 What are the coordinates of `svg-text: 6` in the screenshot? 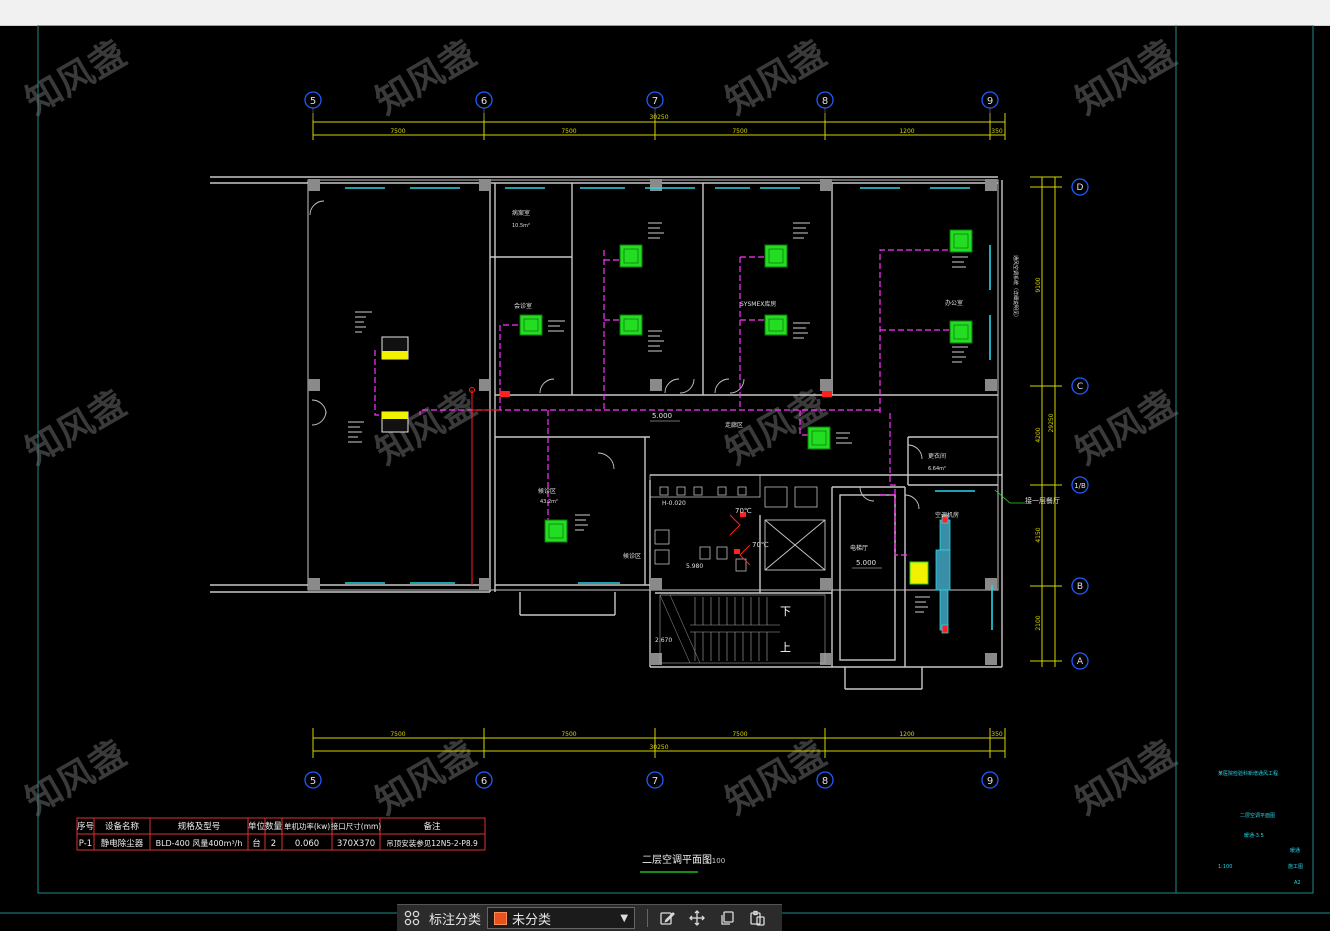 It's located at (484, 781).